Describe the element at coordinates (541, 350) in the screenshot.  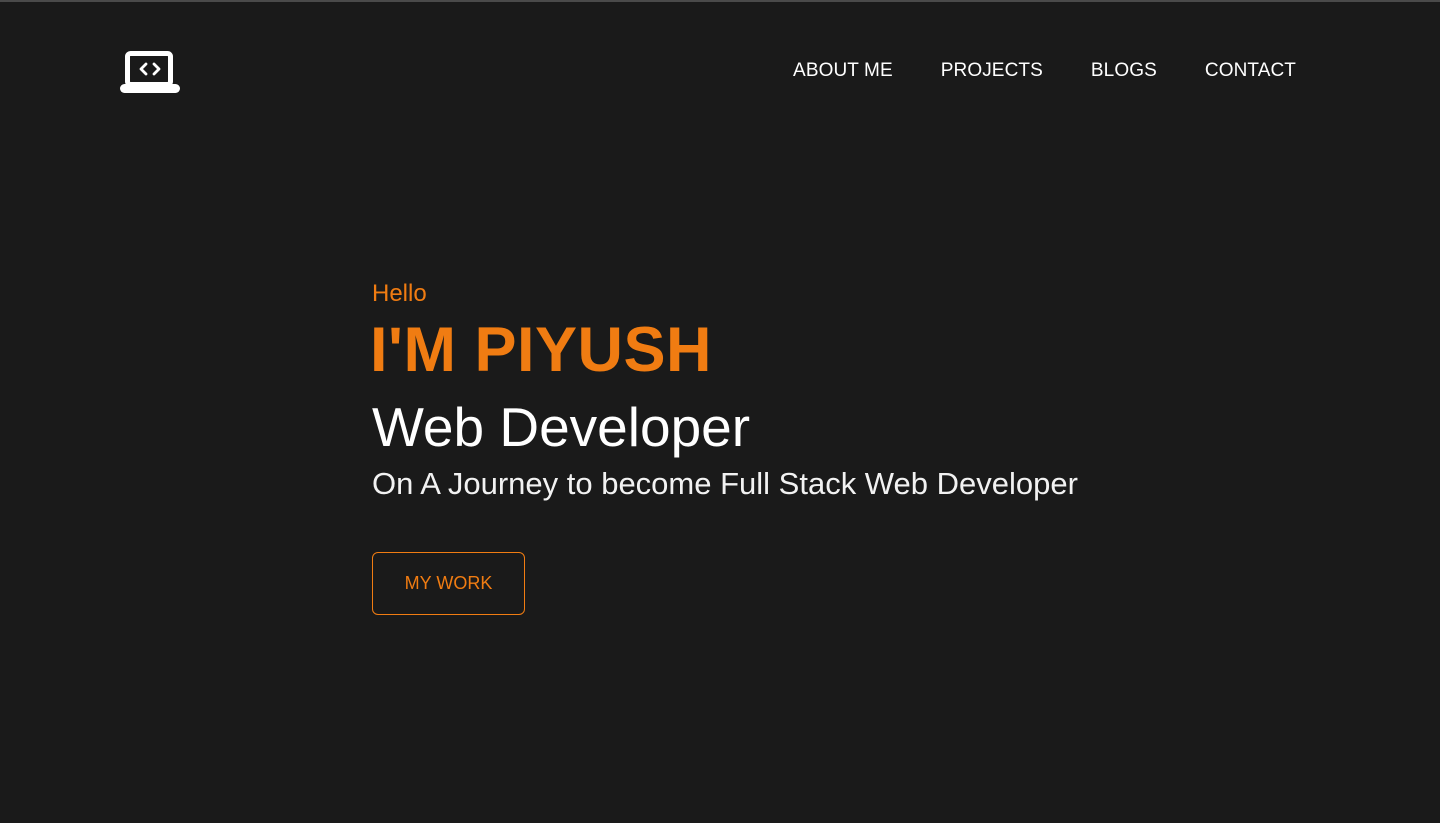
I see `hero-name: I'M PIYUSH` at that location.